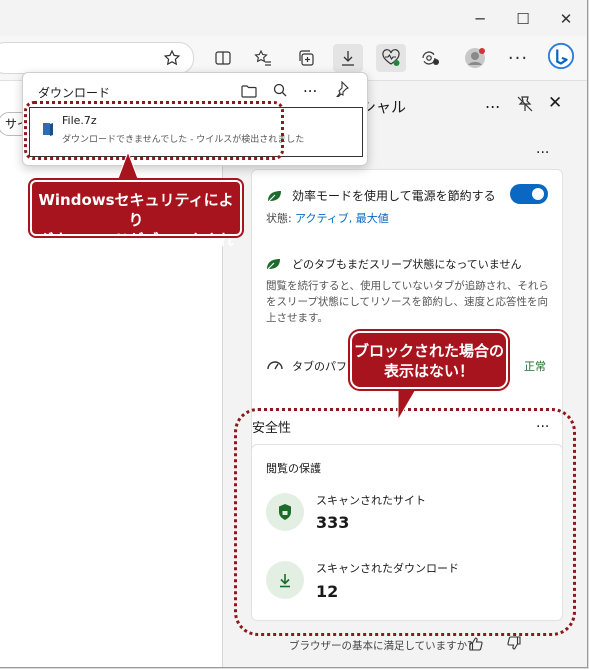 This screenshot has height=669, width=589. Describe the element at coordinates (518, 58) in the screenshot. I see `more-icon: ···` at that location.